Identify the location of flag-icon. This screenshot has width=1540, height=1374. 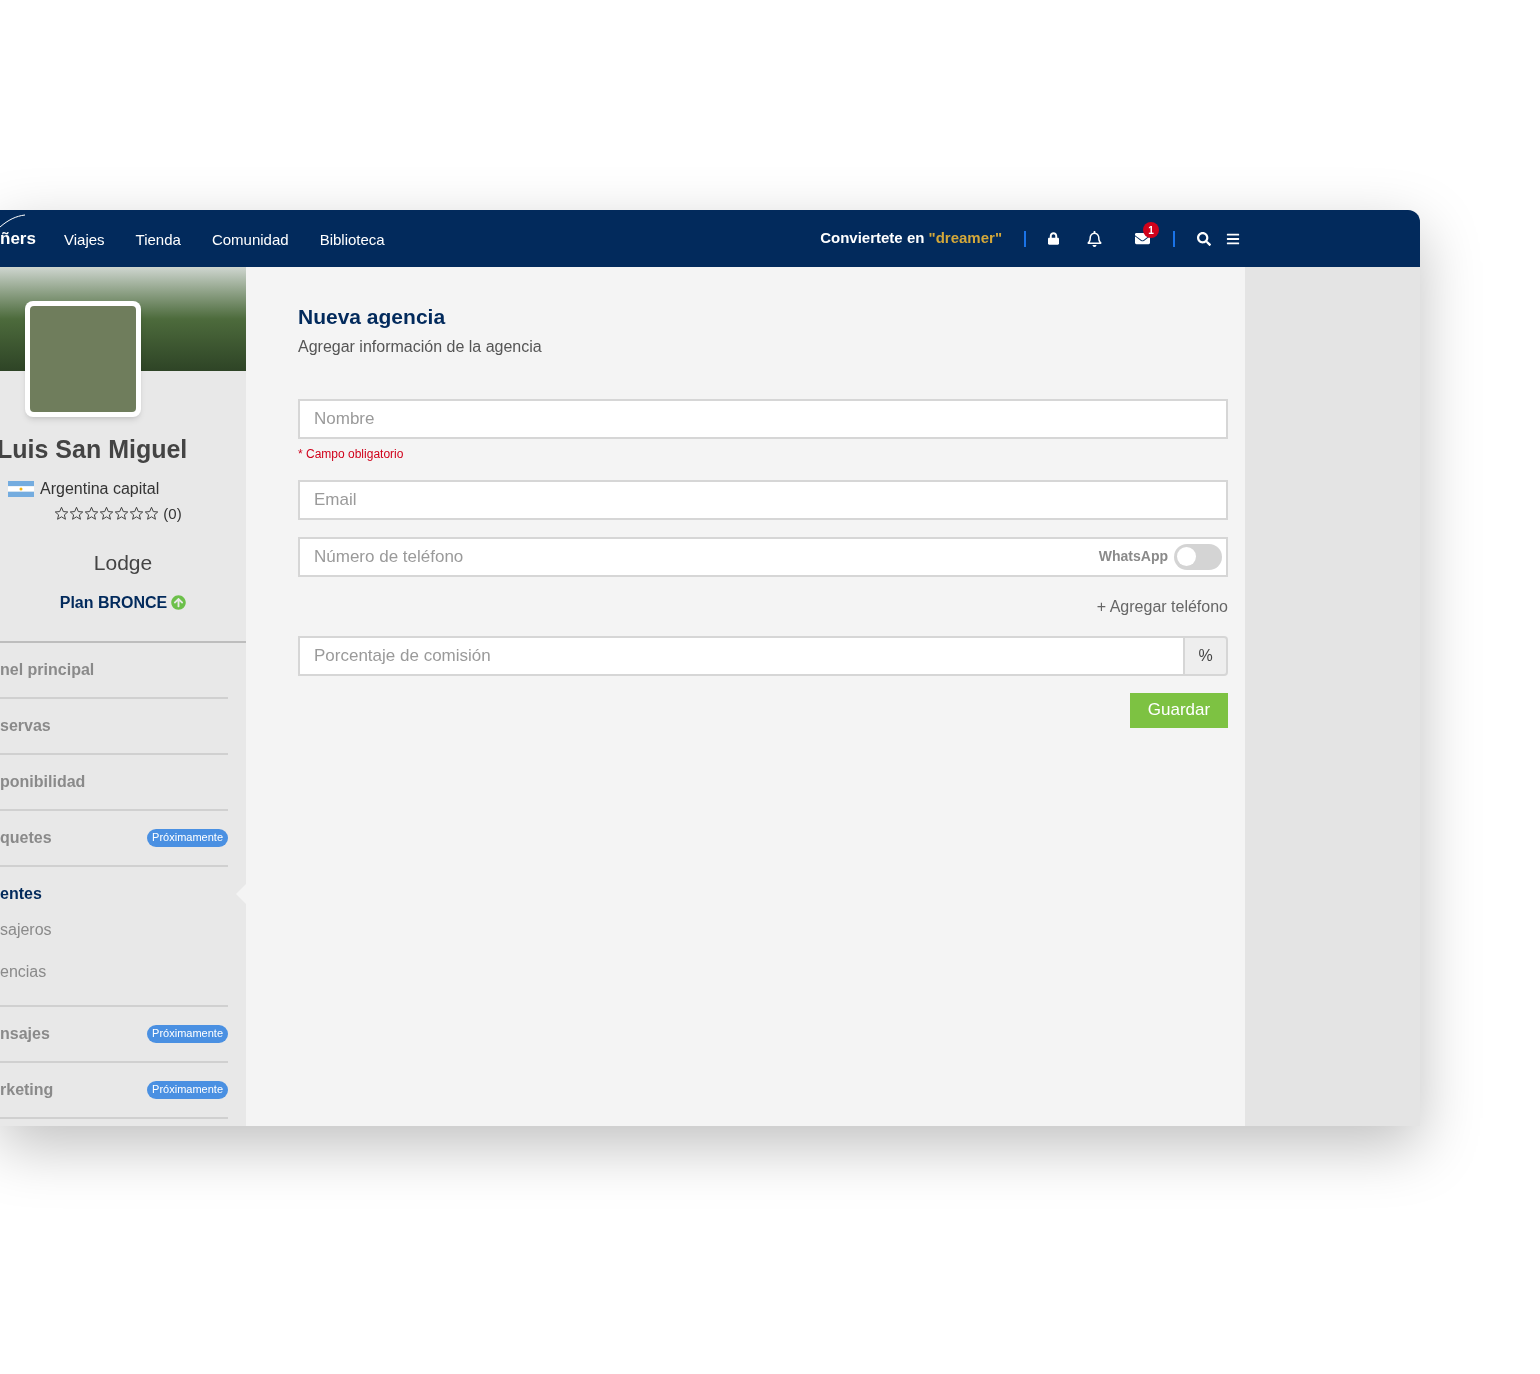
(21, 488).